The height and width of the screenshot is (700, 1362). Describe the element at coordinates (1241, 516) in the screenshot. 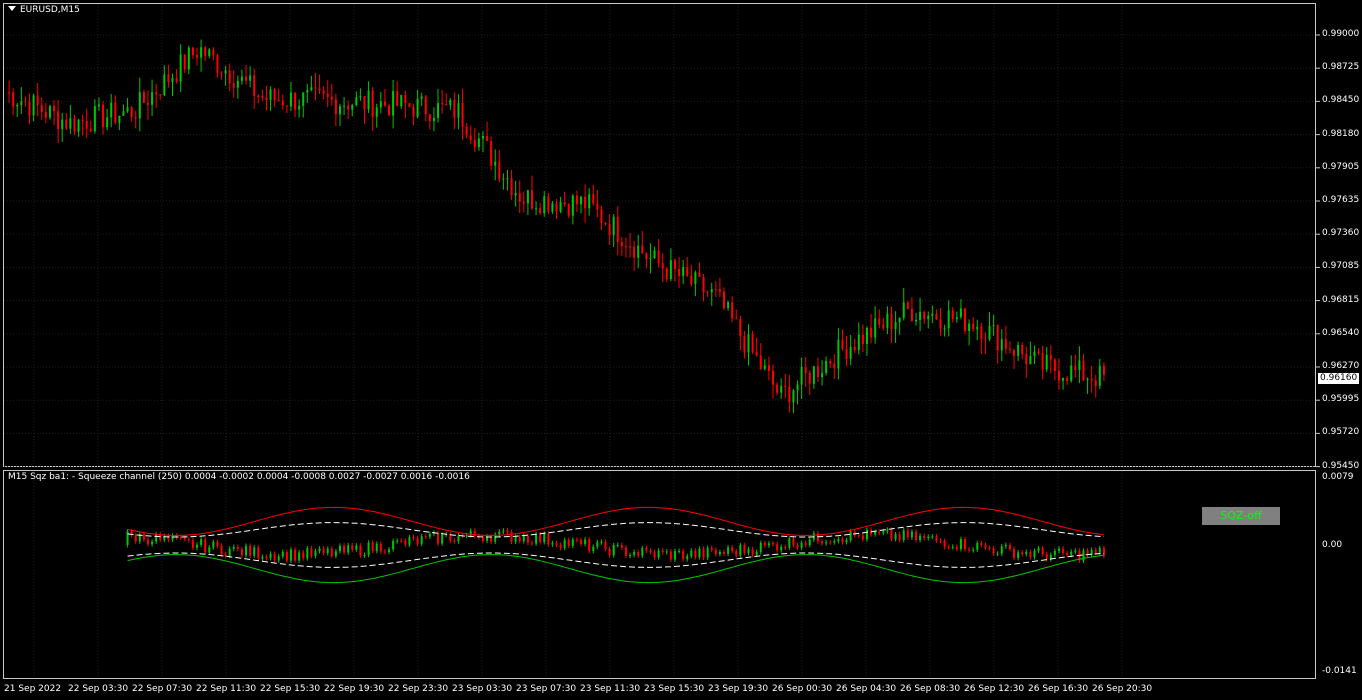

I see `sqz-status-button: SQZ-off` at that location.